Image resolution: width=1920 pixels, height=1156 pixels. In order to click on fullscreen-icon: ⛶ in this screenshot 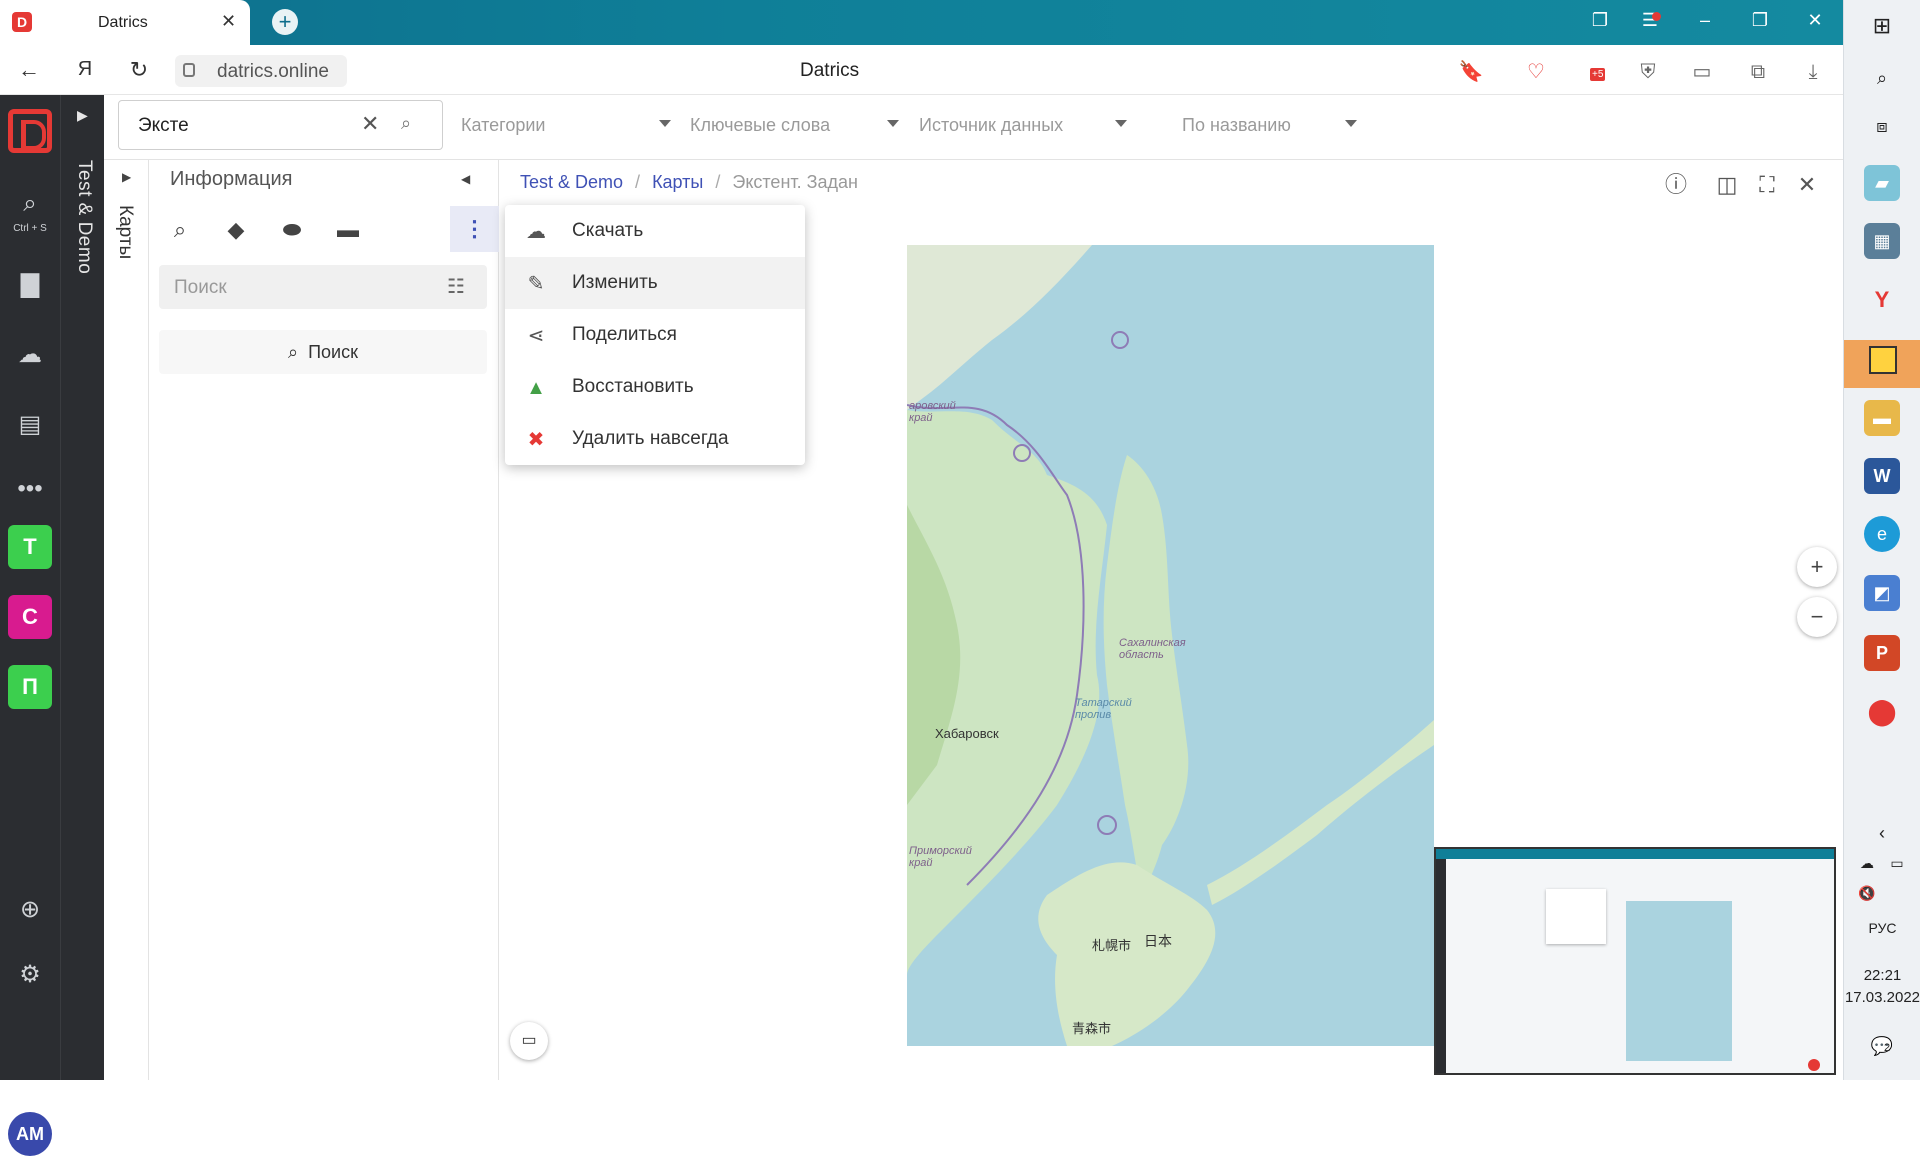, I will do `click(1767, 185)`.